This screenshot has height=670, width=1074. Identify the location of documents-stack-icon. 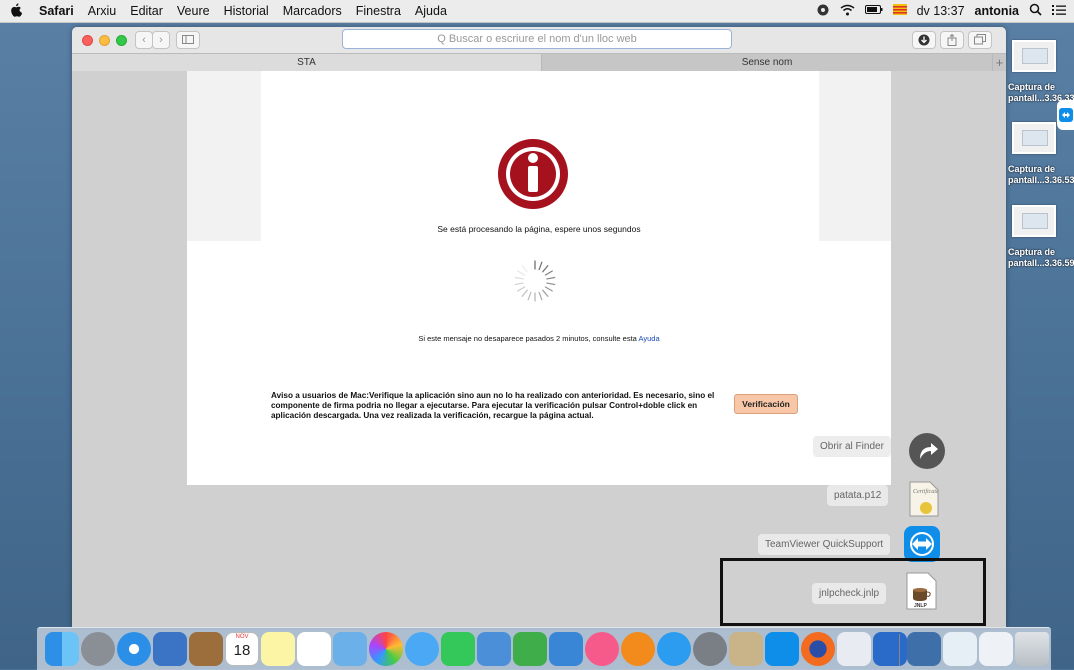
(960, 649).